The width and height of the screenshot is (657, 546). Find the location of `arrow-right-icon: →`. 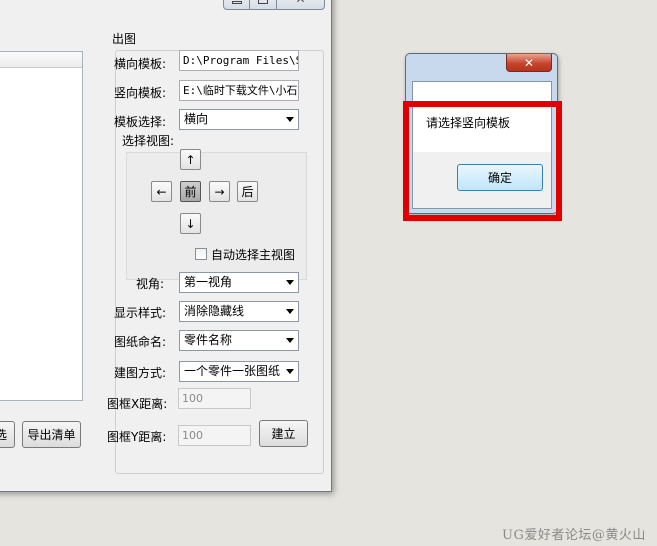

arrow-right-icon: → is located at coordinates (219, 191).